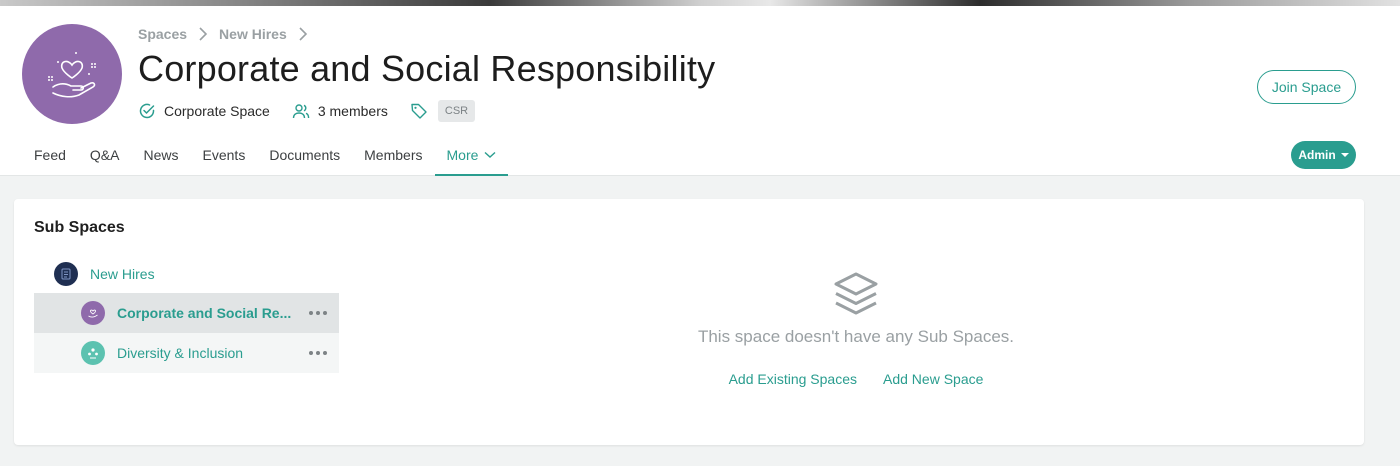  What do you see at coordinates (856, 336) in the screenshot?
I see `empty-state-text: This space doesn't have any Sub Spaces.` at bounding box center [856, 336].